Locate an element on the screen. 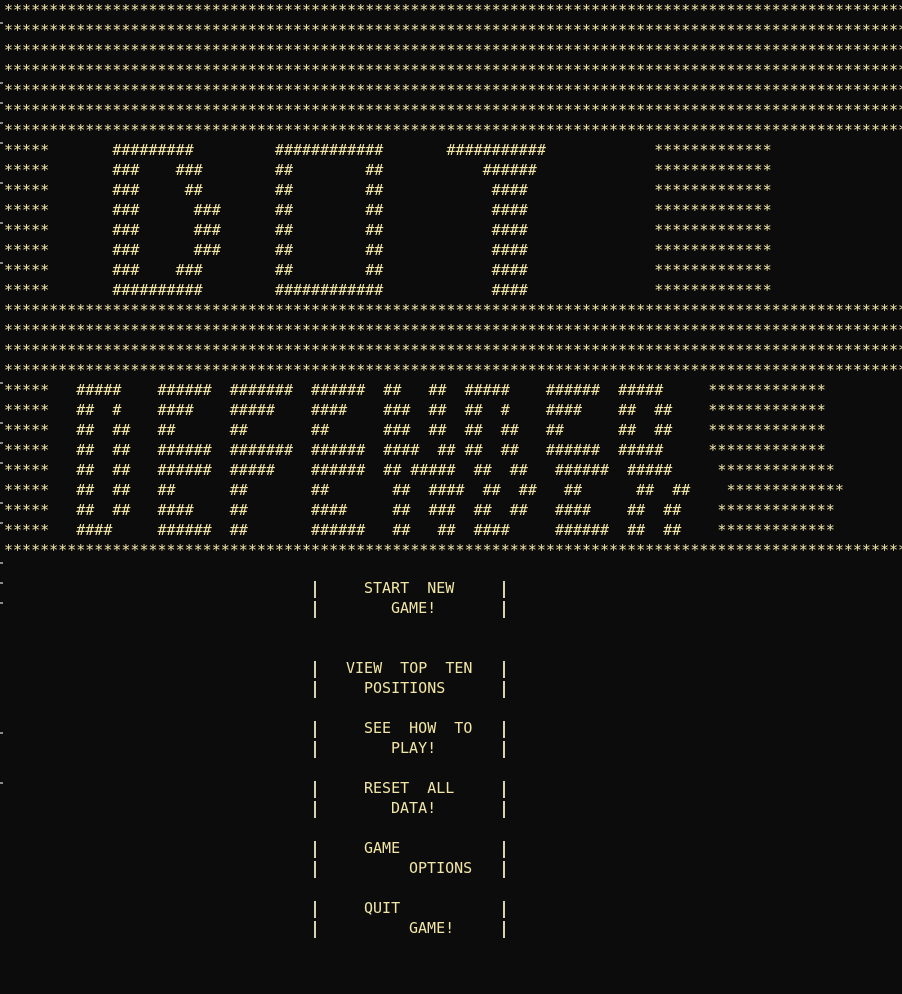  menu-option-line1: QUIT is located at coordinates (382, 908).